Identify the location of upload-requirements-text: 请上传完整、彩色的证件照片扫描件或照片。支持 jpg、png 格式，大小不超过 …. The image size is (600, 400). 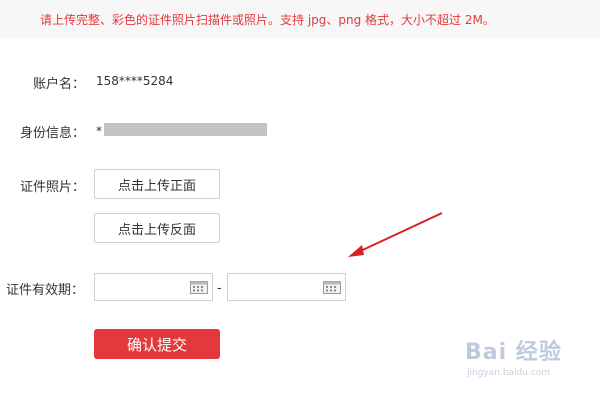
(267, 20).